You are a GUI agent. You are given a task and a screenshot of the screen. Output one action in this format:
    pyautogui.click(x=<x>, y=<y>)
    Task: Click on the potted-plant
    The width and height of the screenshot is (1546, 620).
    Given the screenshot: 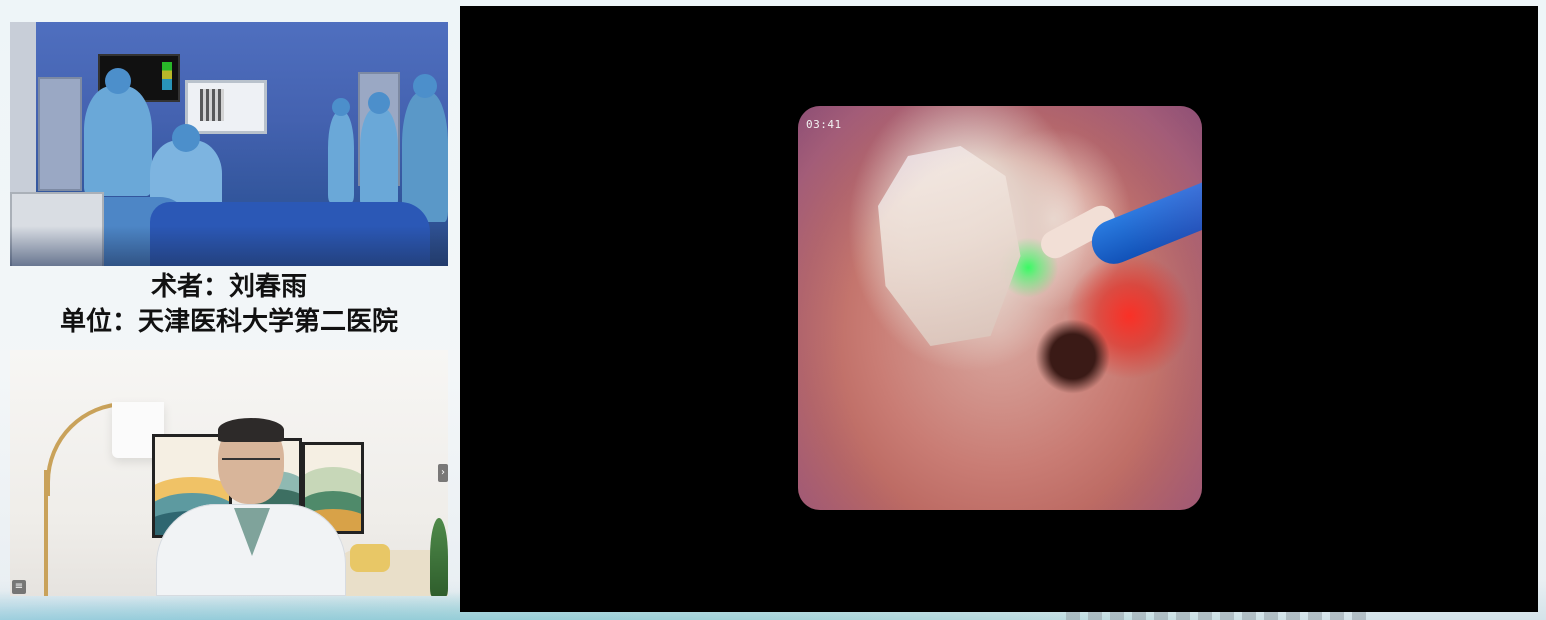 What is the action you would take?
    pyautogui.click(x=439, y=557)
    